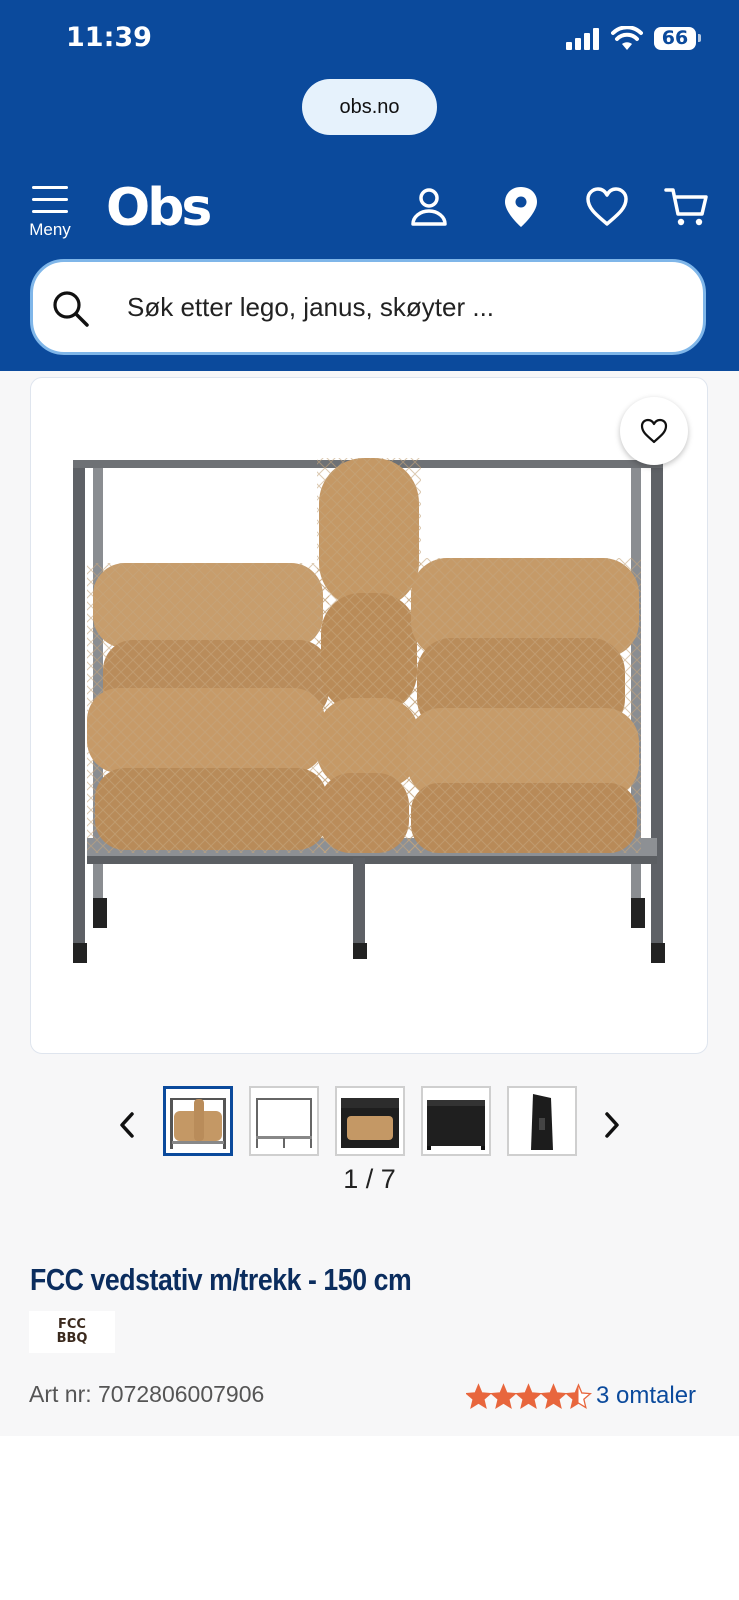  Describe the element at coordinates (521, 207) in the screenshot. I see `location-pin-icon` at that location.